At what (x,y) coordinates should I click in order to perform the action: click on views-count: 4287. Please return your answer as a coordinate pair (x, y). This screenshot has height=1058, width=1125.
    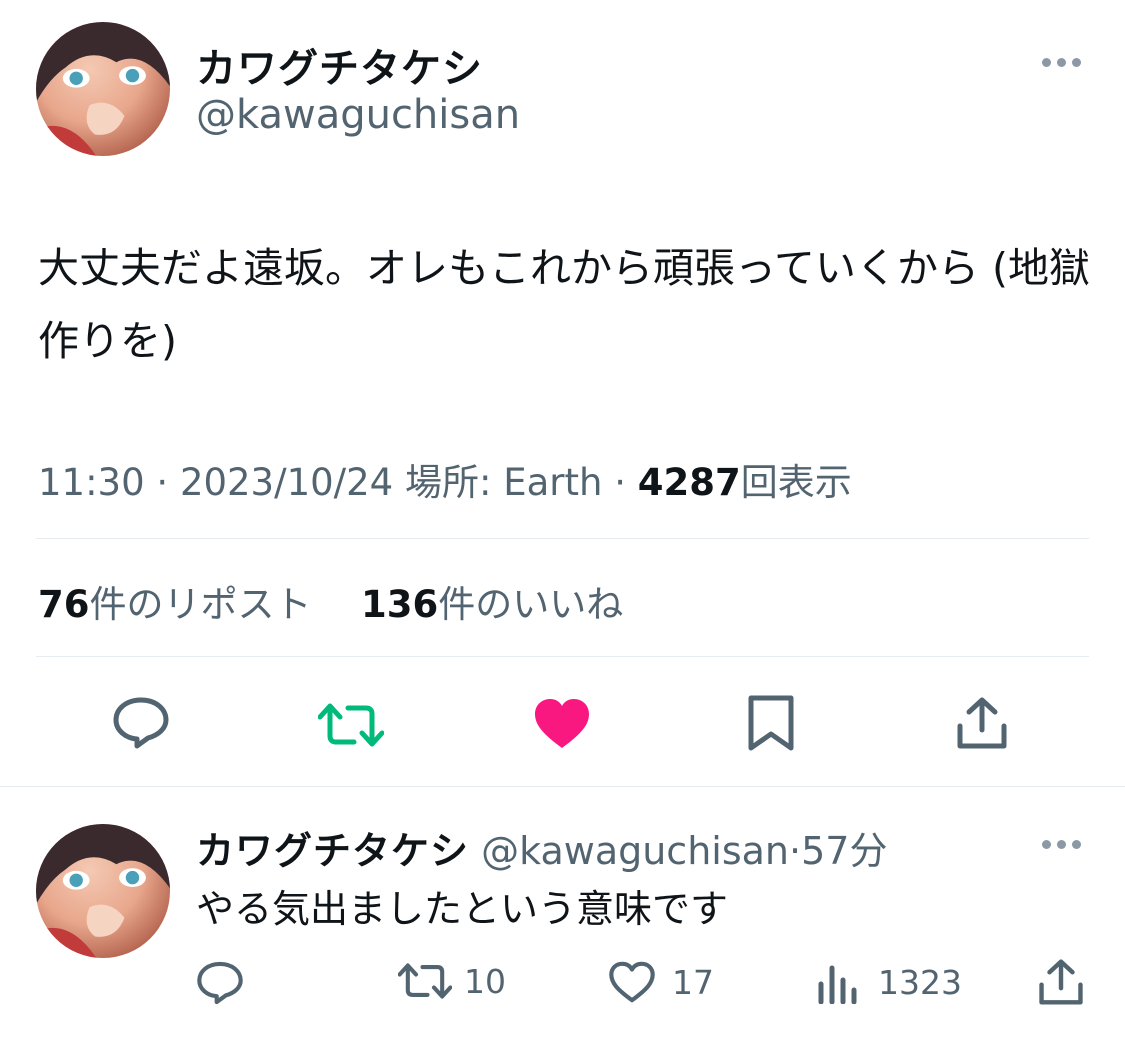
    Looking at the image, I should click on (689, 482).